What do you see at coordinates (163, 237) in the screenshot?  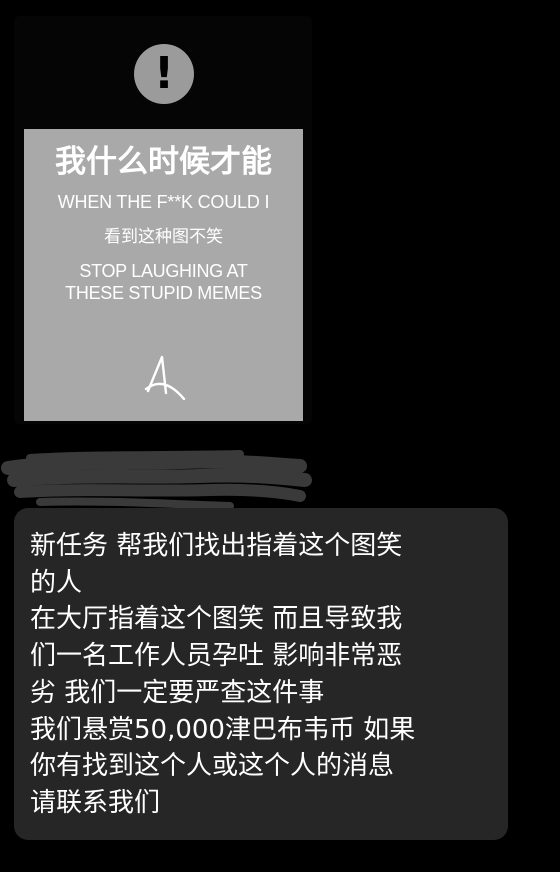 I see `meme-subtitle-cn: 看到这种图不笑` at bounding box center [163, 237].